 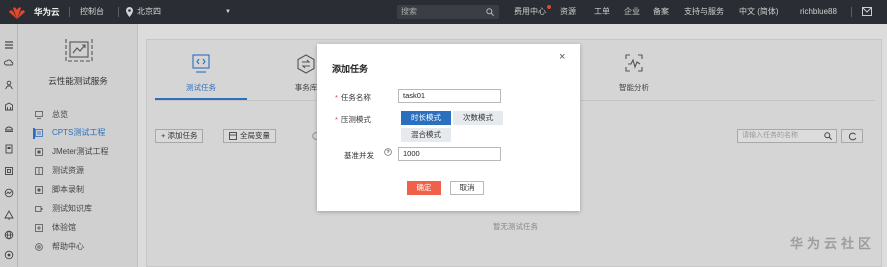 I want to click on load-mode-label: * 压测模式, so click(x=353, y=119).